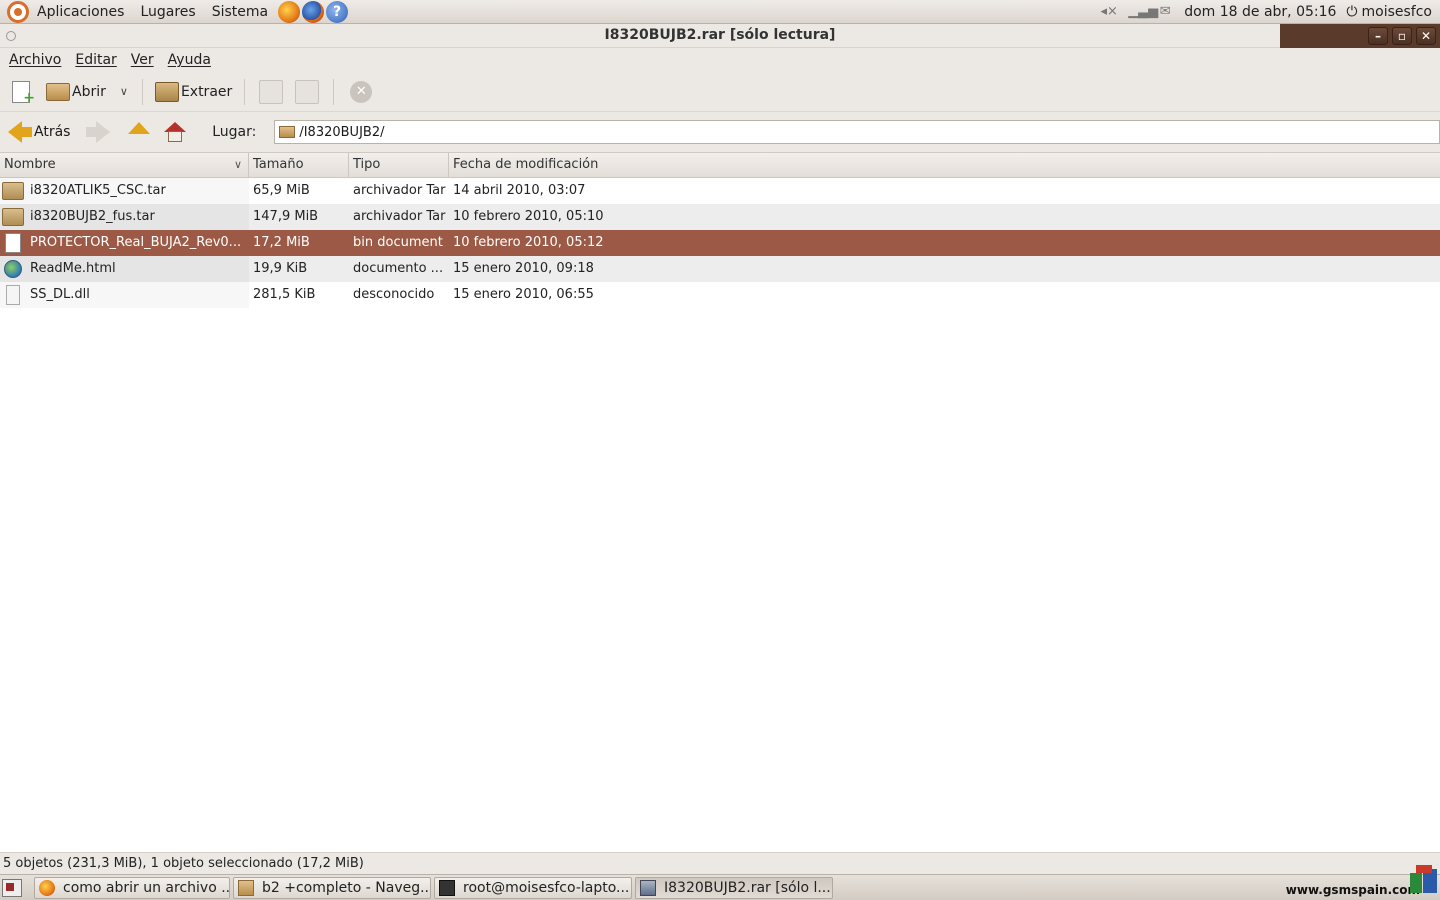 The height and width of the screenshot is (900, 1440). What do you see at coordinates (720, 60) in the screenshot?
I see `menubar: Archivo Editar Ver Ayuda` at bounding box center [720, 60].